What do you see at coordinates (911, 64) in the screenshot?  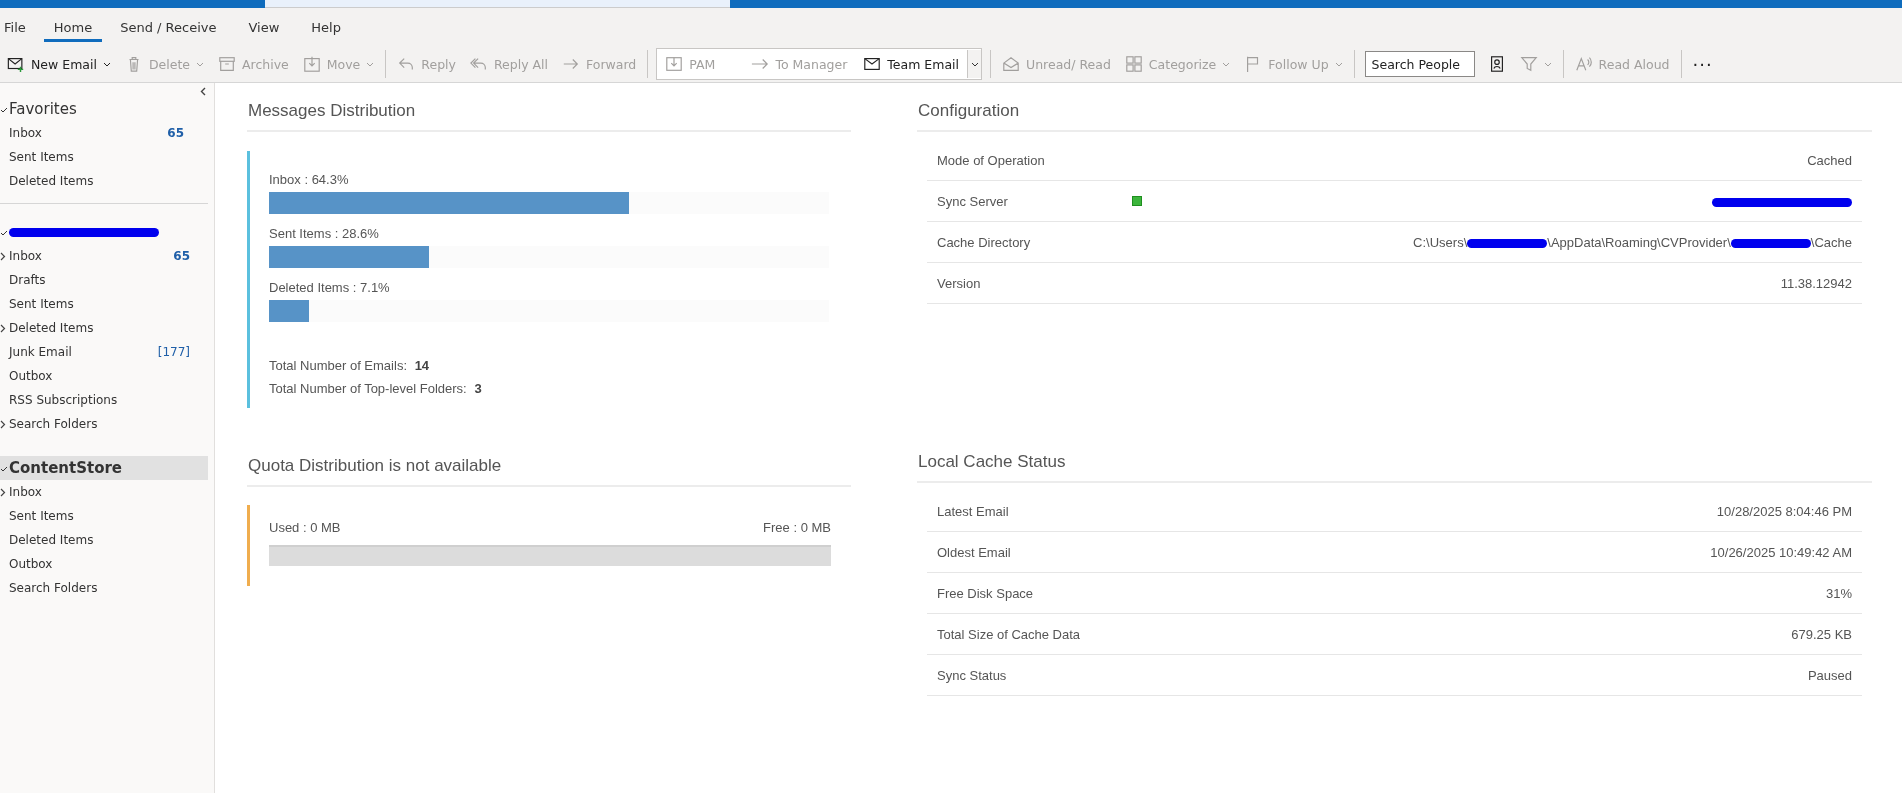 I see `quick-step-button: Team Email` at bounding box center [911, 64].